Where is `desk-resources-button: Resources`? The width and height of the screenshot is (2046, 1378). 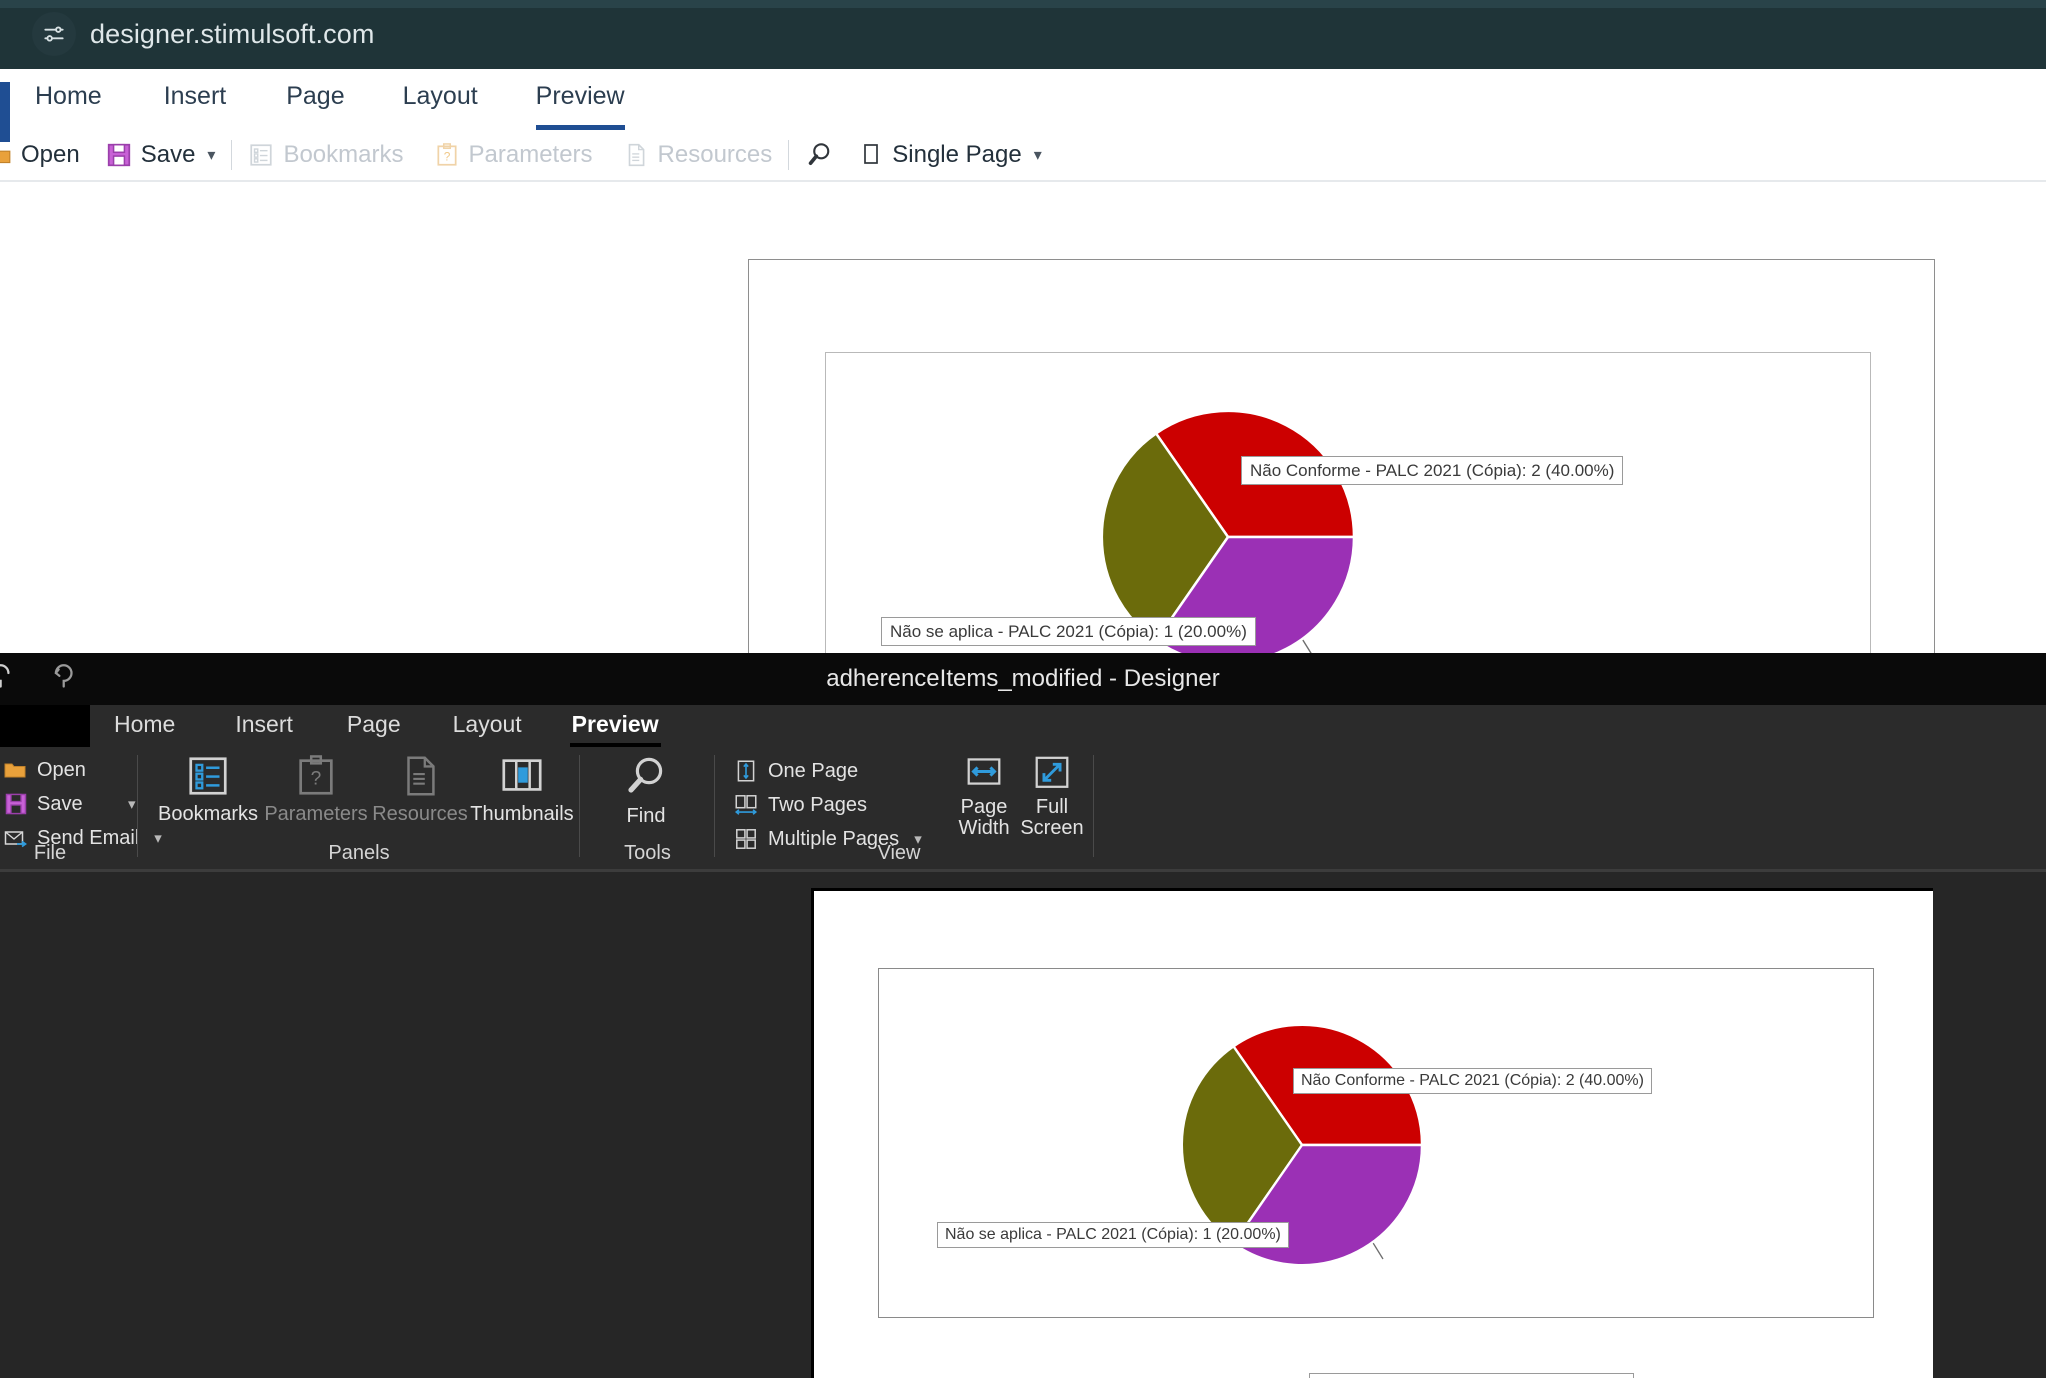 desk-resources-button: Resources is located at coordinates (420, 796).